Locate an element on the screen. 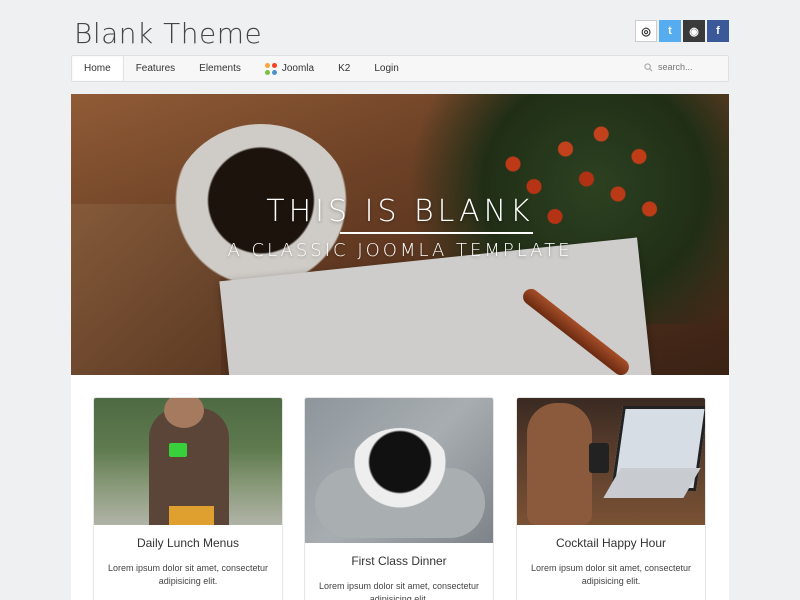 This screenshot has width=800, height=600. nav-item-features: Features is located at coordinates (155, 68).